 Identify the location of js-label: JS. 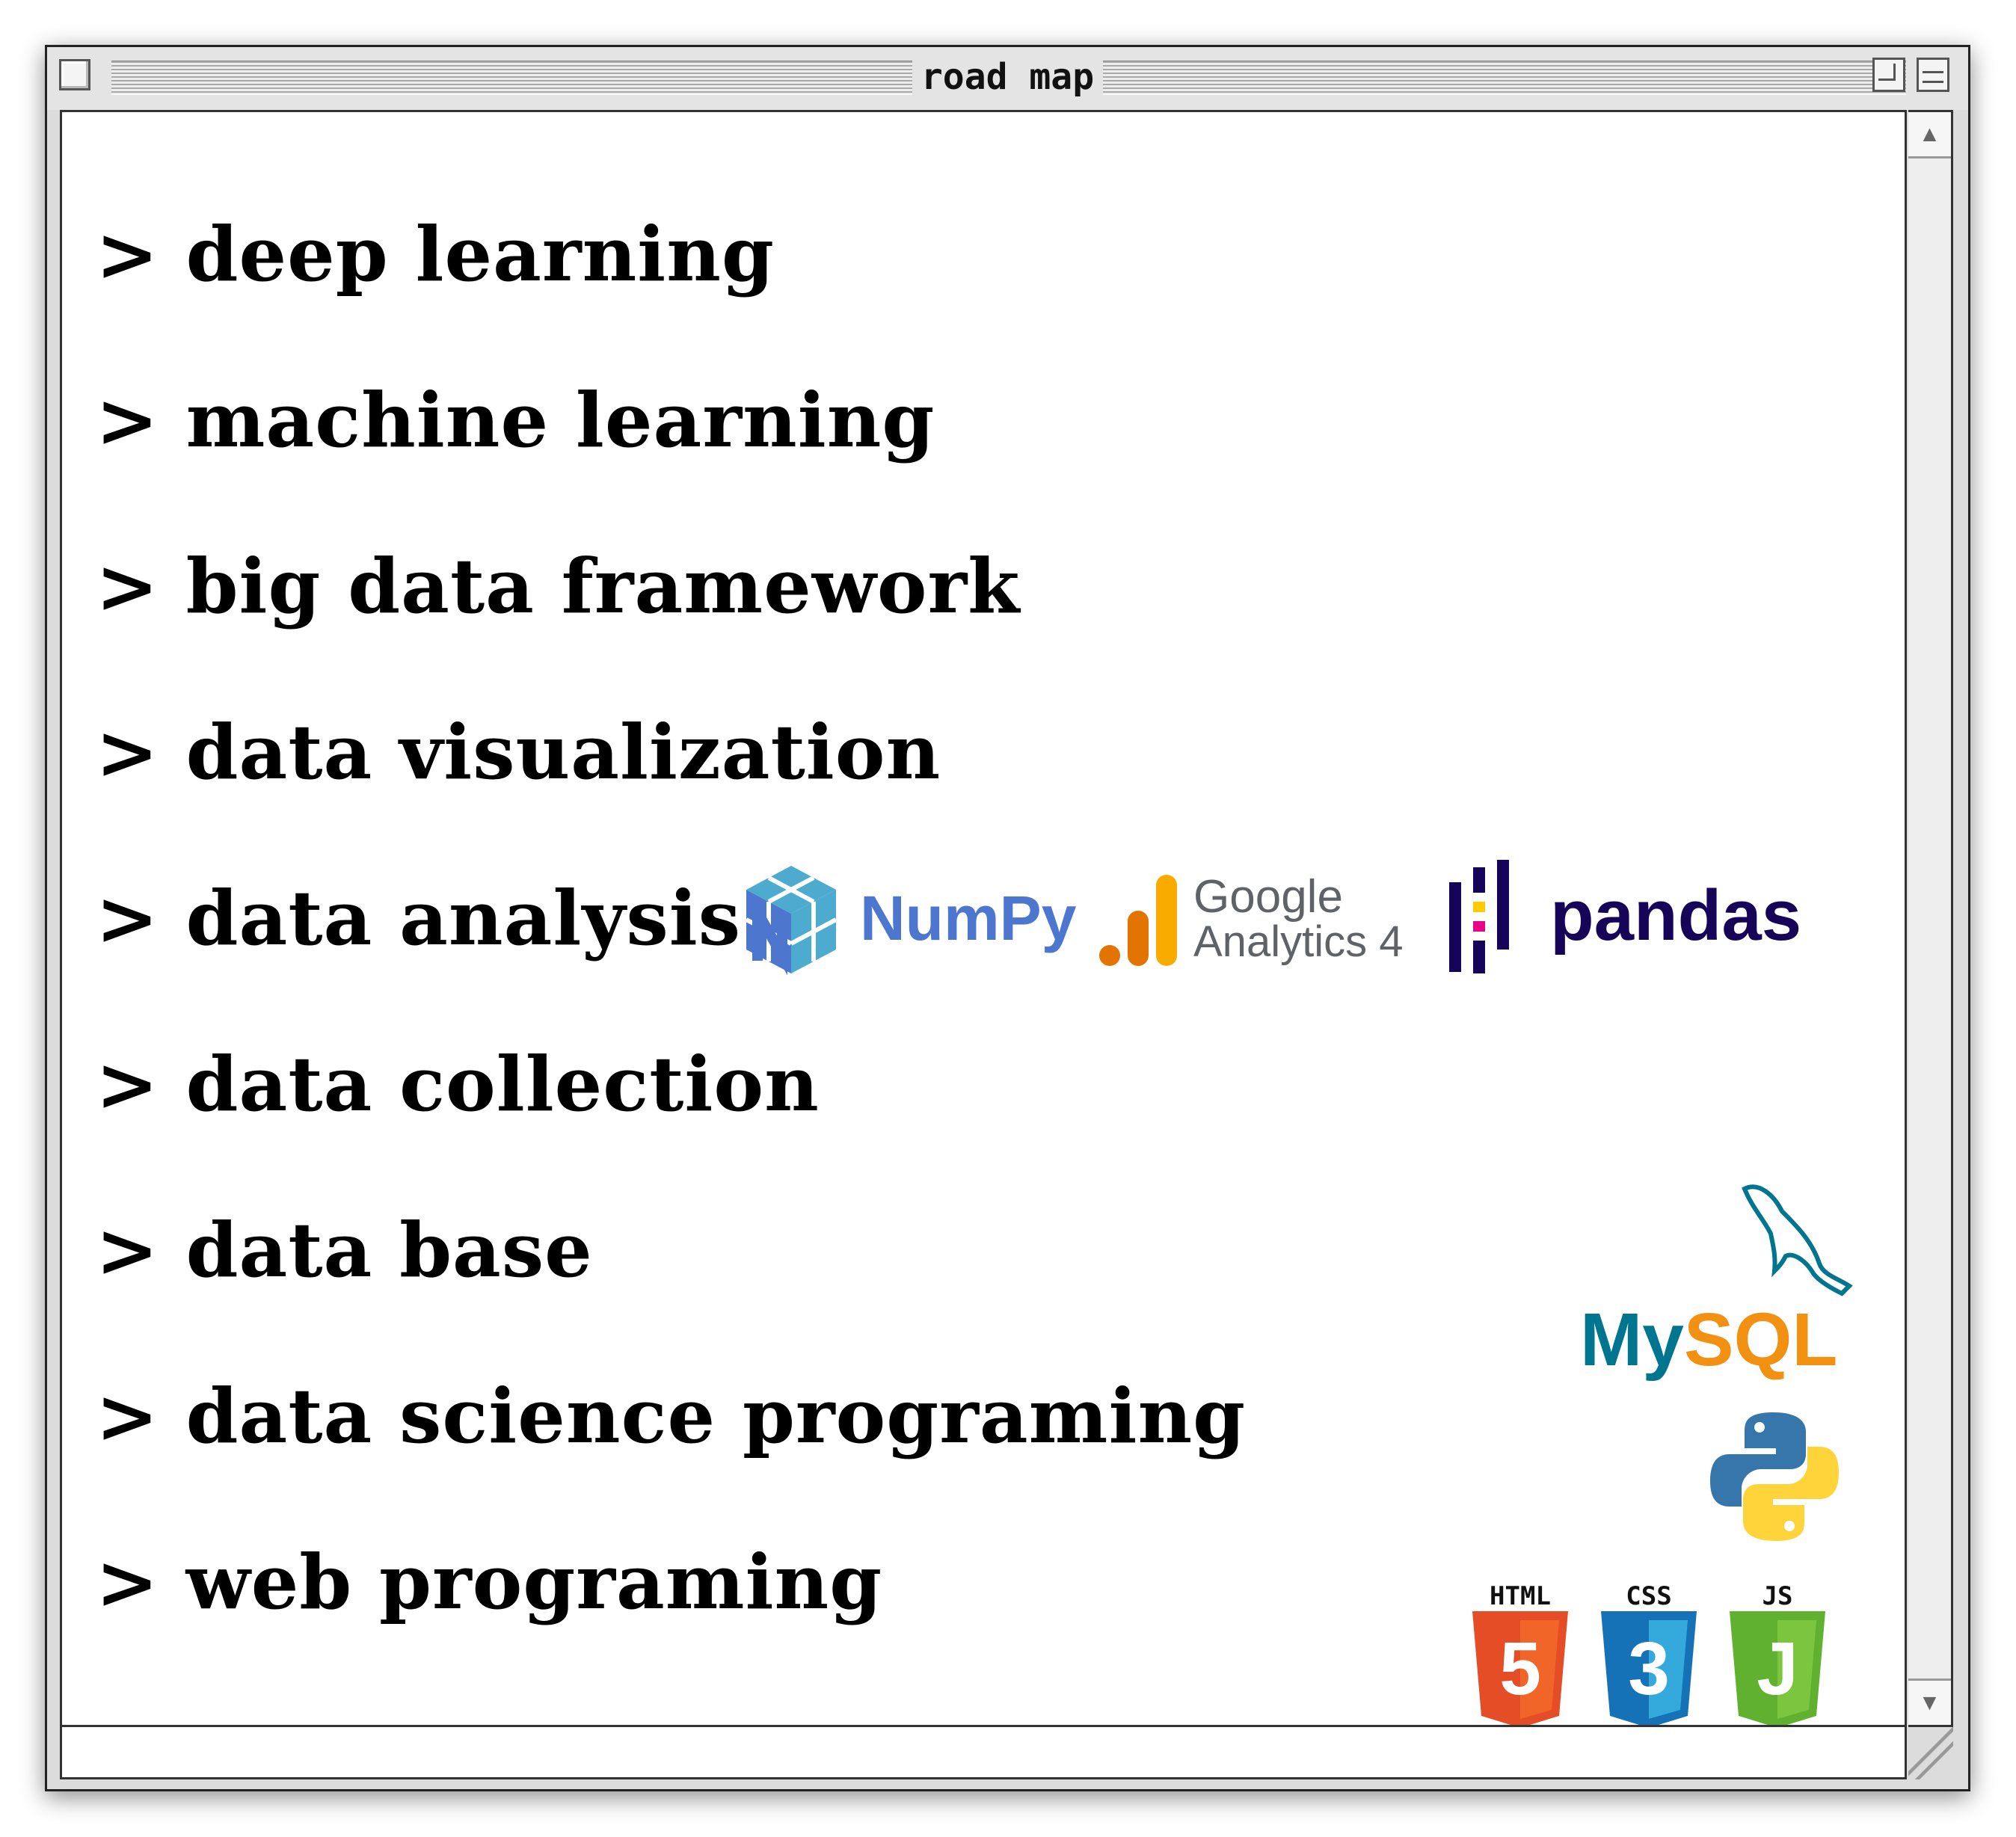
(1777, 1596).